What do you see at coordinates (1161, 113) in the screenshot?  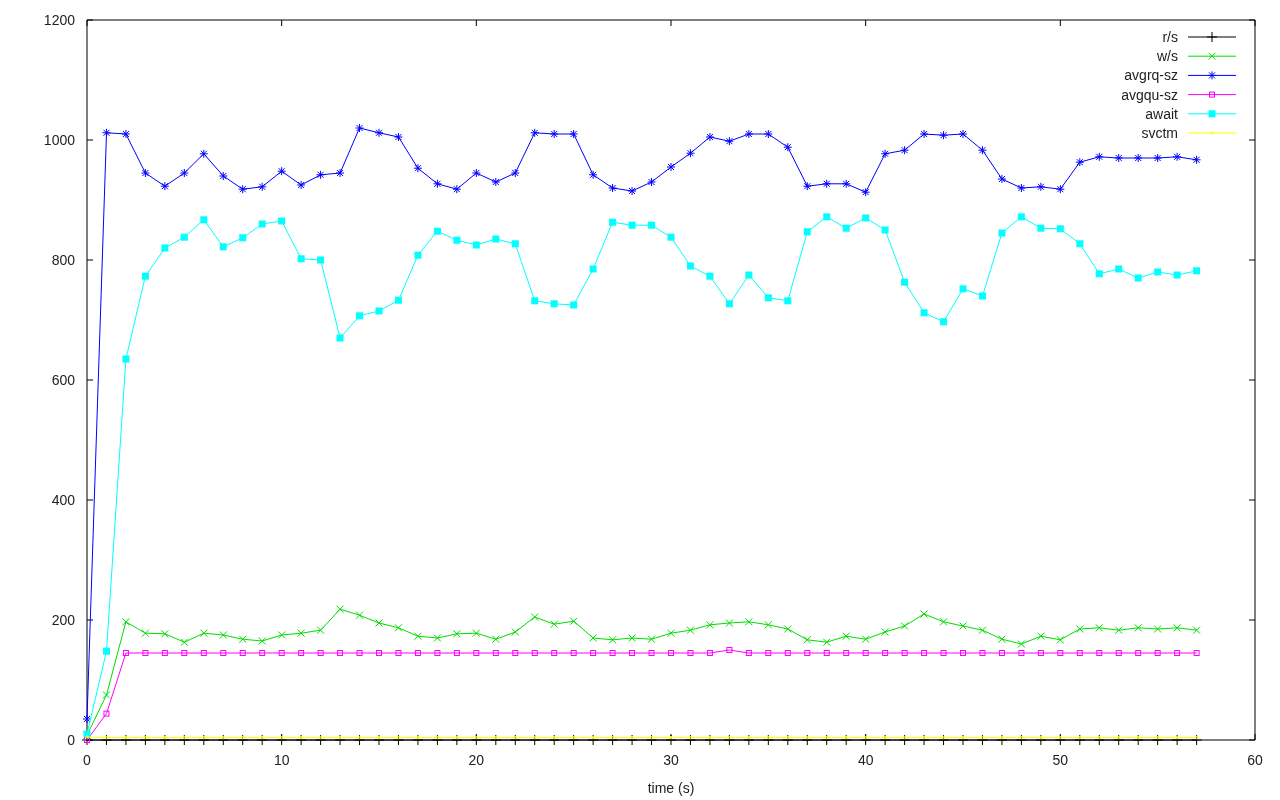 I see `legend-label: await` at bounding box center [1161, 113].